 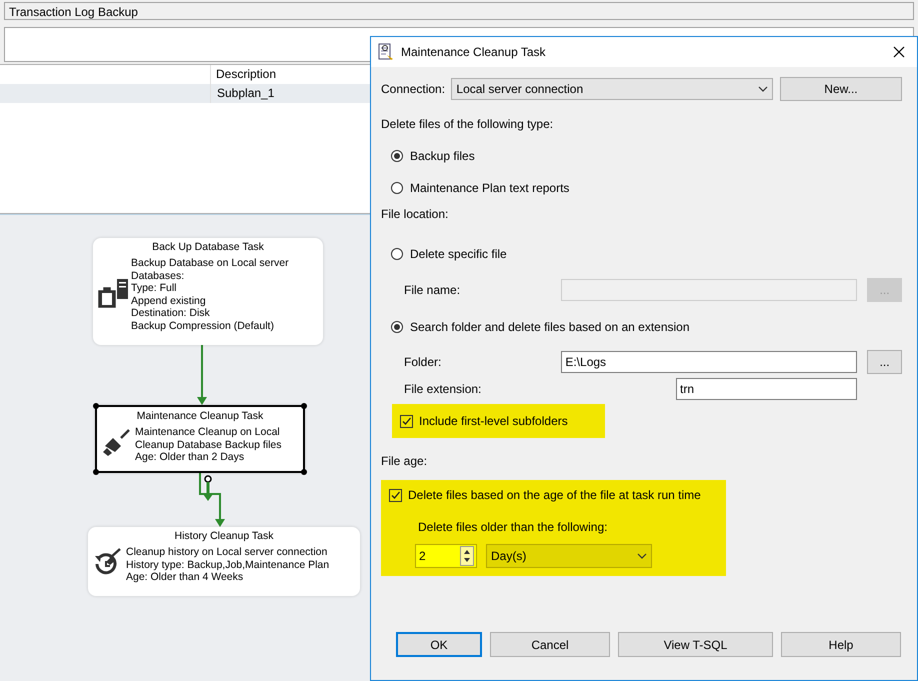 I want to click on task-title: History Cleanup Task, so click(x=224, y=536).